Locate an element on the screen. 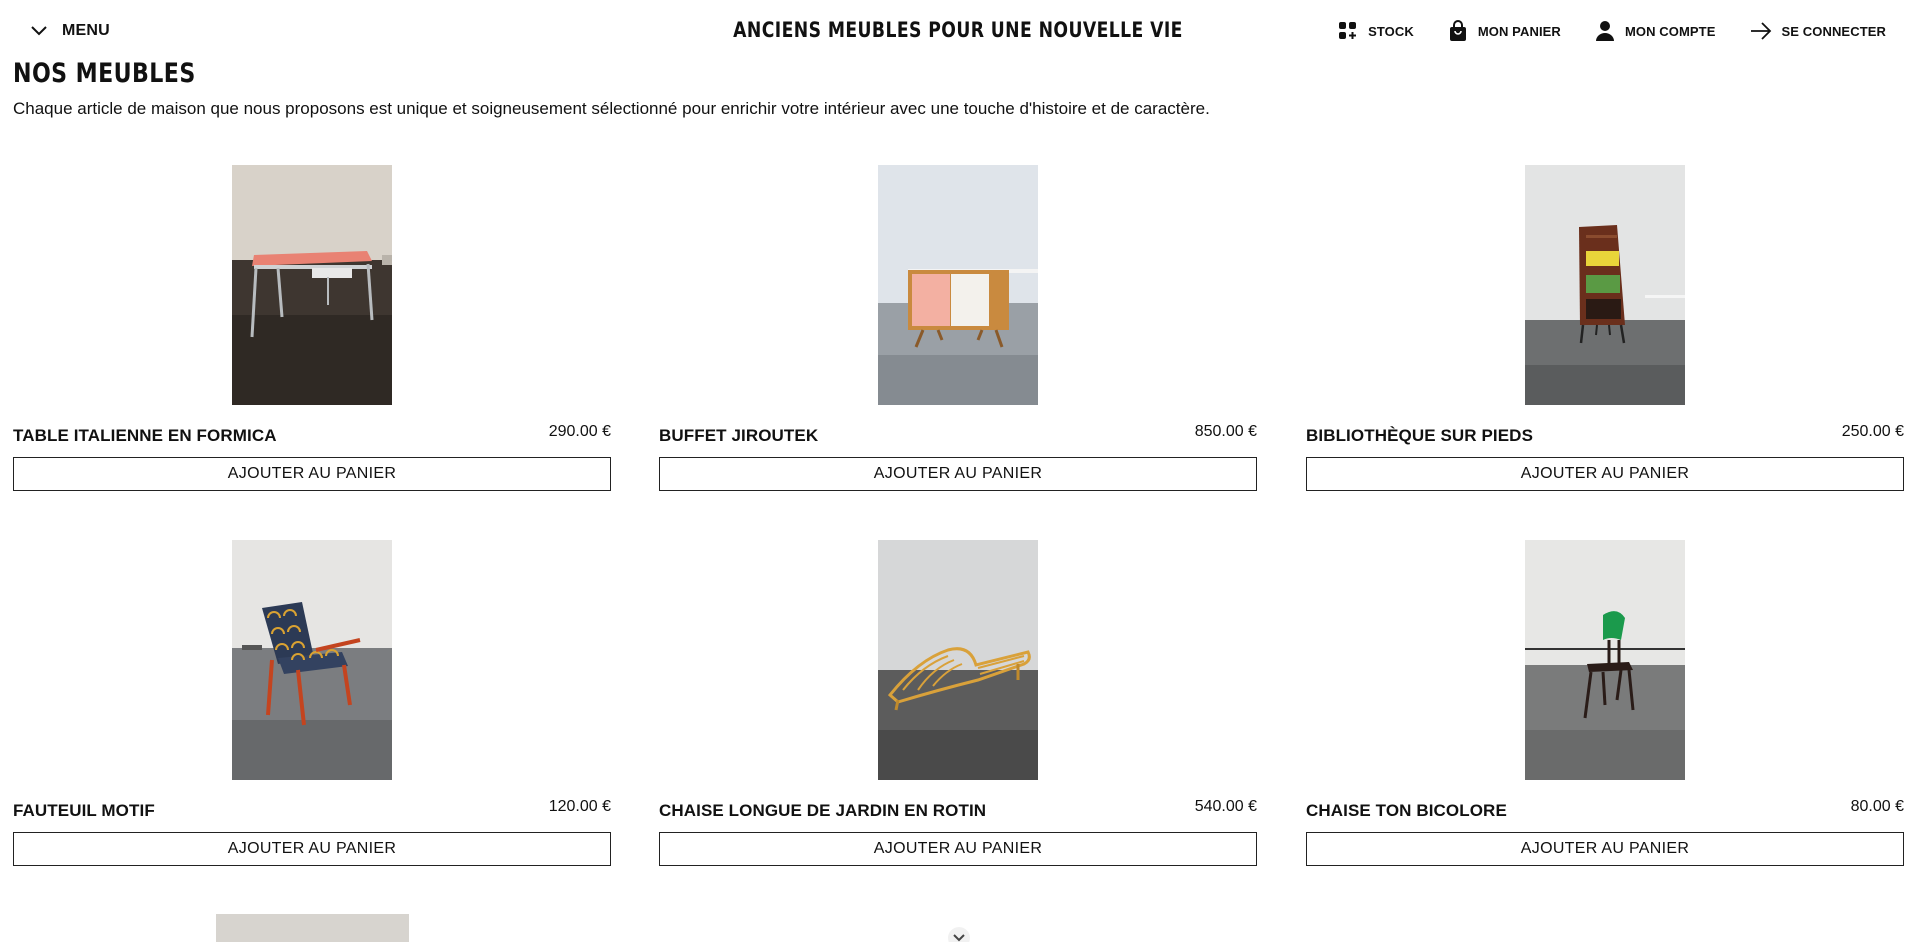 This screenshot has height=942, width=1916. product-name: CHAISE TON BICOLORE is located at coordinates (1406, 811).